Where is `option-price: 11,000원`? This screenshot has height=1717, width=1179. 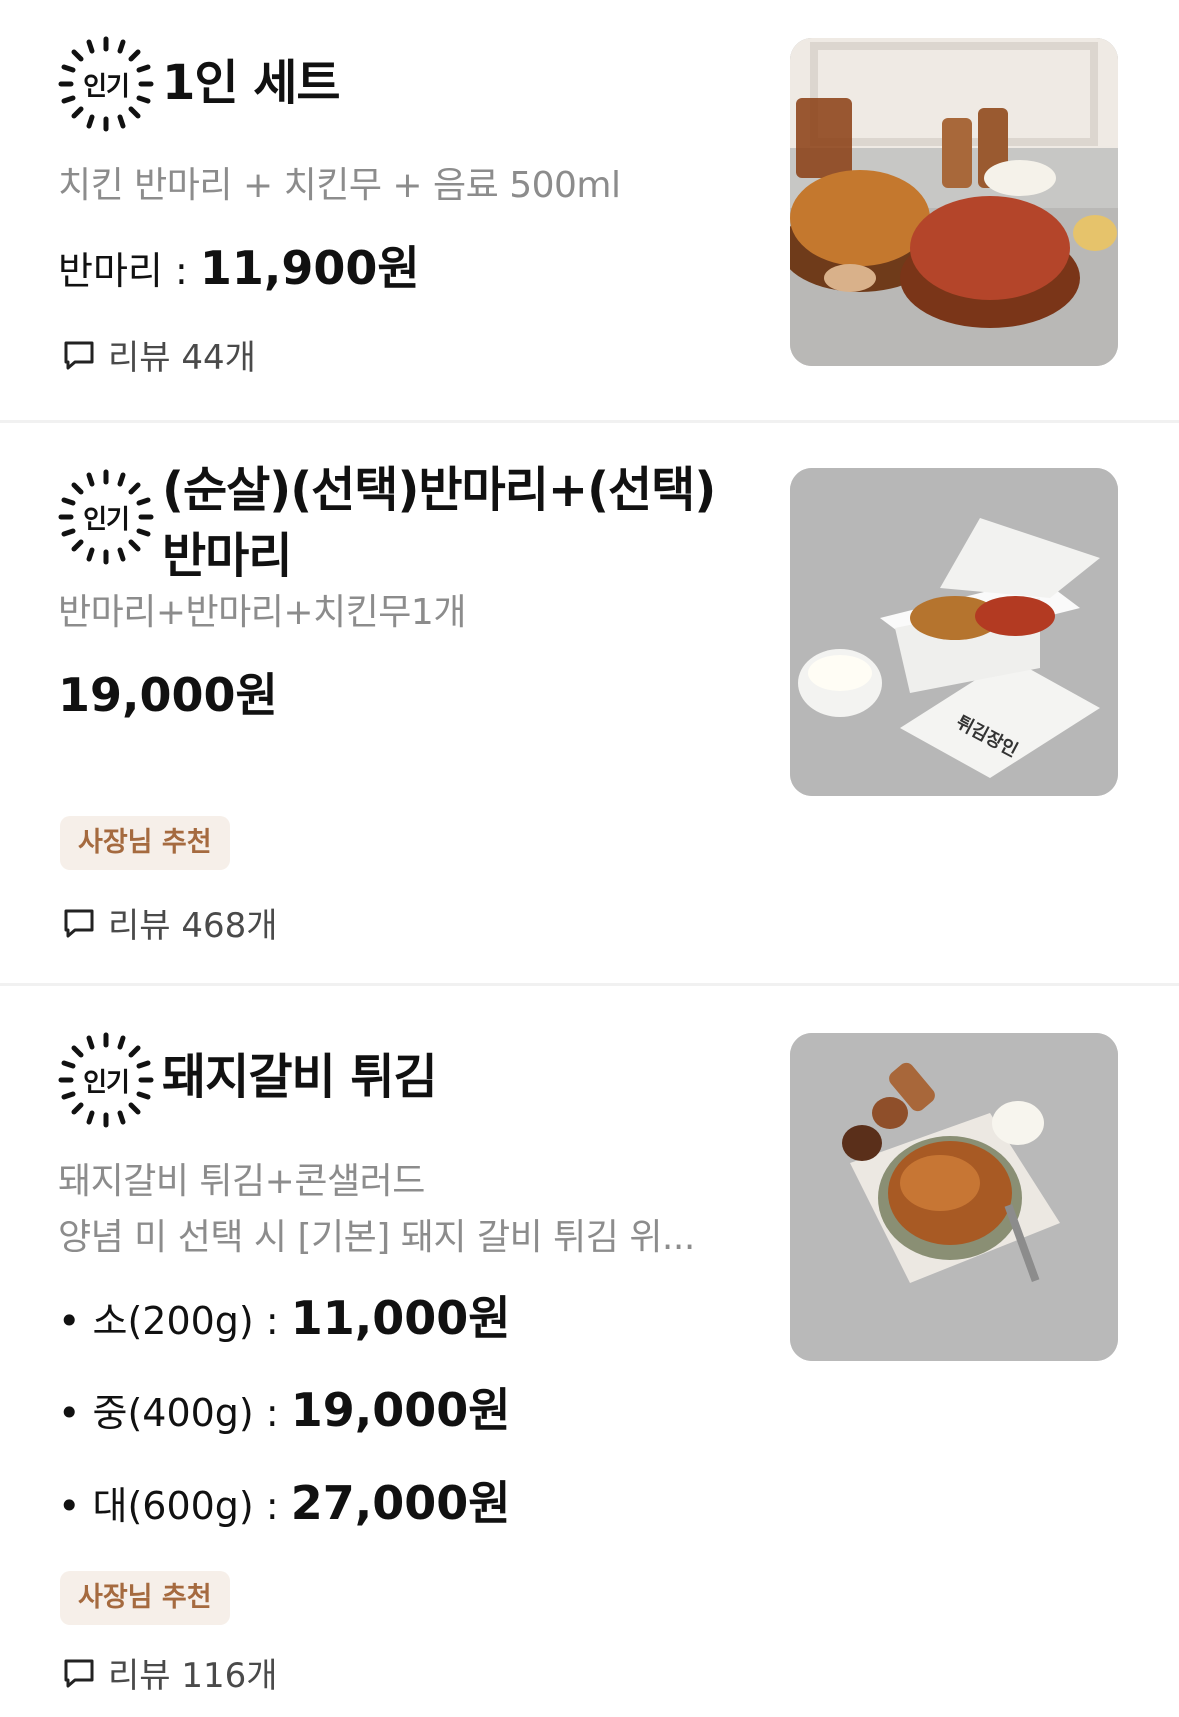
option-price: 11,000원 is located at coordinates (400, 1318).